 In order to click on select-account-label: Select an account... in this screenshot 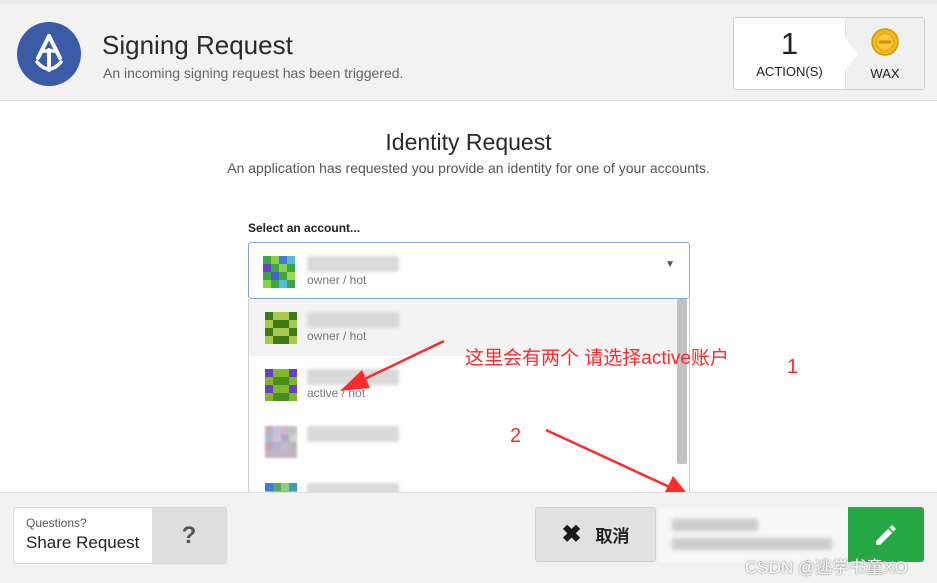, I will do `click(304, 228)`.